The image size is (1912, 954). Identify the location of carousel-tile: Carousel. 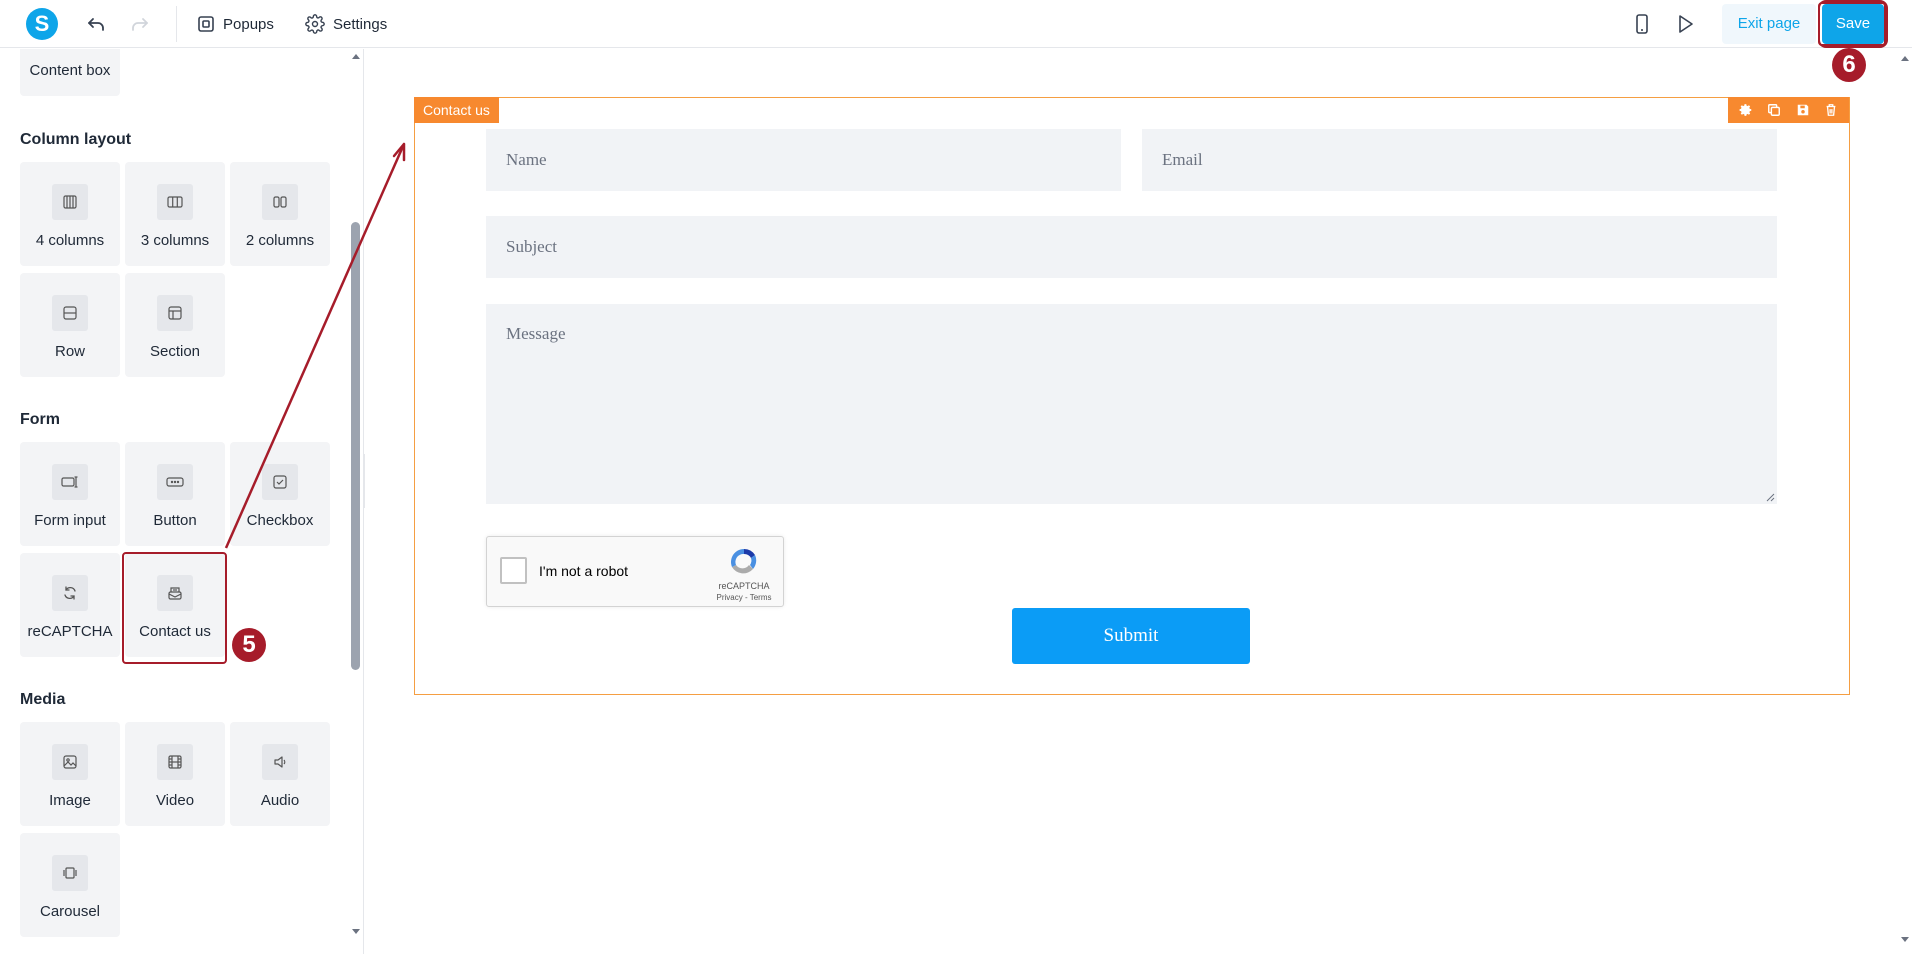
(70, 885).